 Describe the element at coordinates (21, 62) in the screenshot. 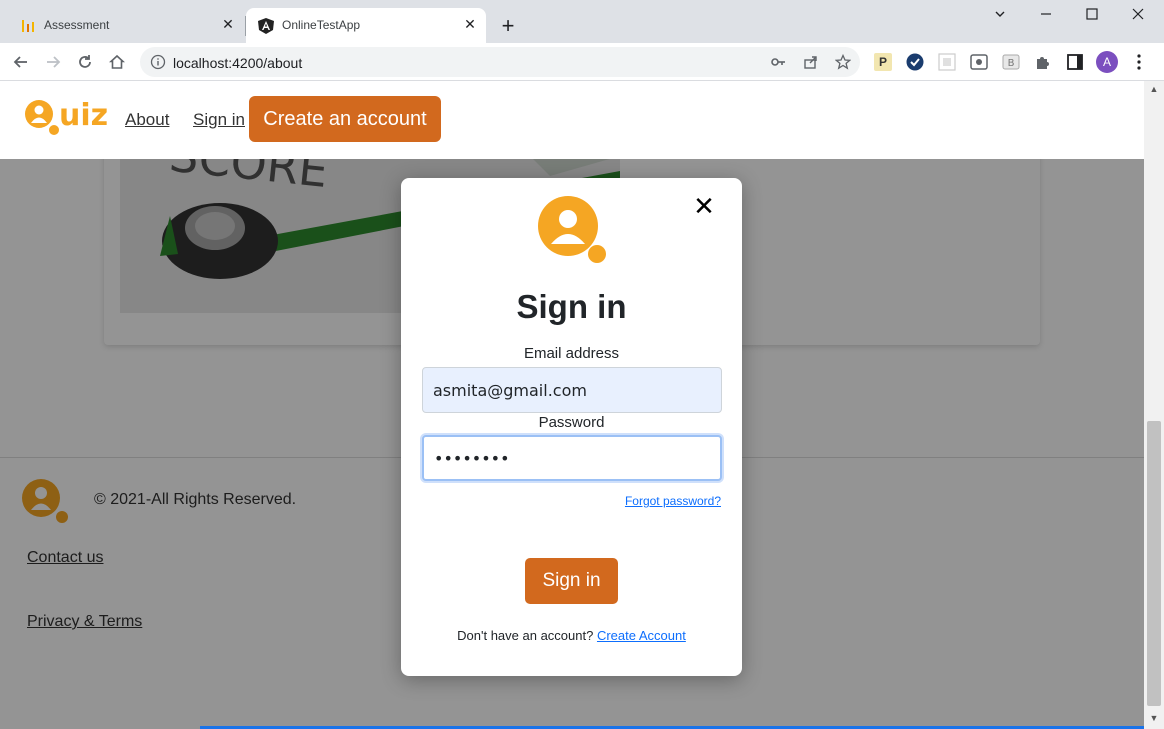

I see `back-icon` at that location.